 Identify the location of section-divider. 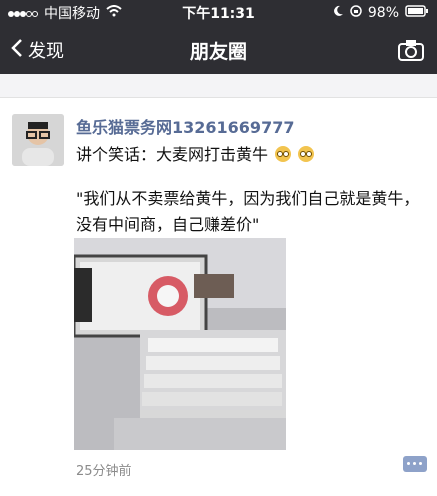
(218, 86).